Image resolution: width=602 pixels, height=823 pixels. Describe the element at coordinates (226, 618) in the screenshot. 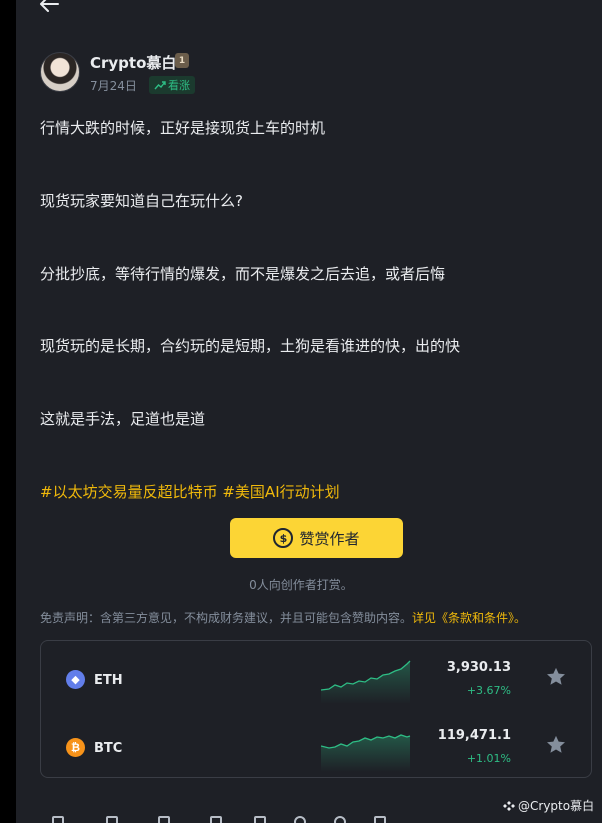

I see `disclaimer-text: 免责声明：含第三方意见，不构成财务建议，并且可能包含赞助内容。` at that location.